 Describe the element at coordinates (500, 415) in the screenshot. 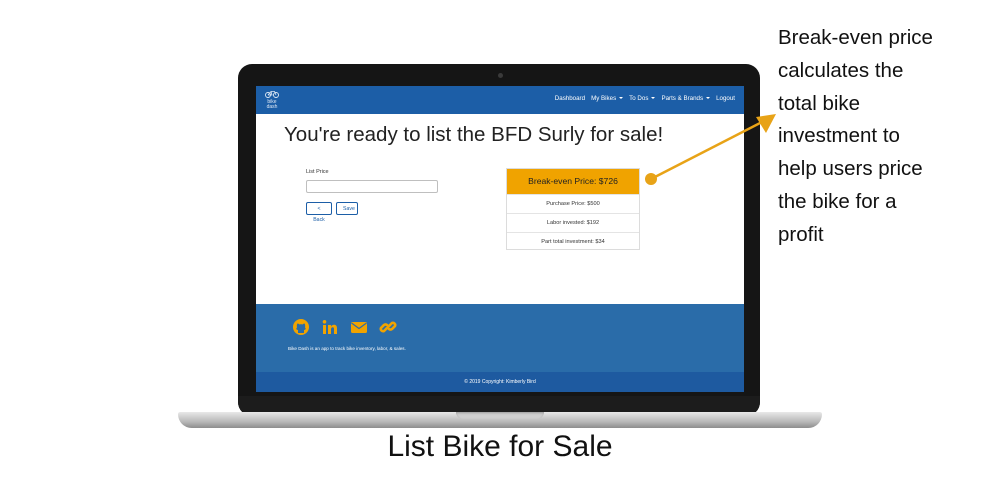

I see `laptop-notch` at that location.